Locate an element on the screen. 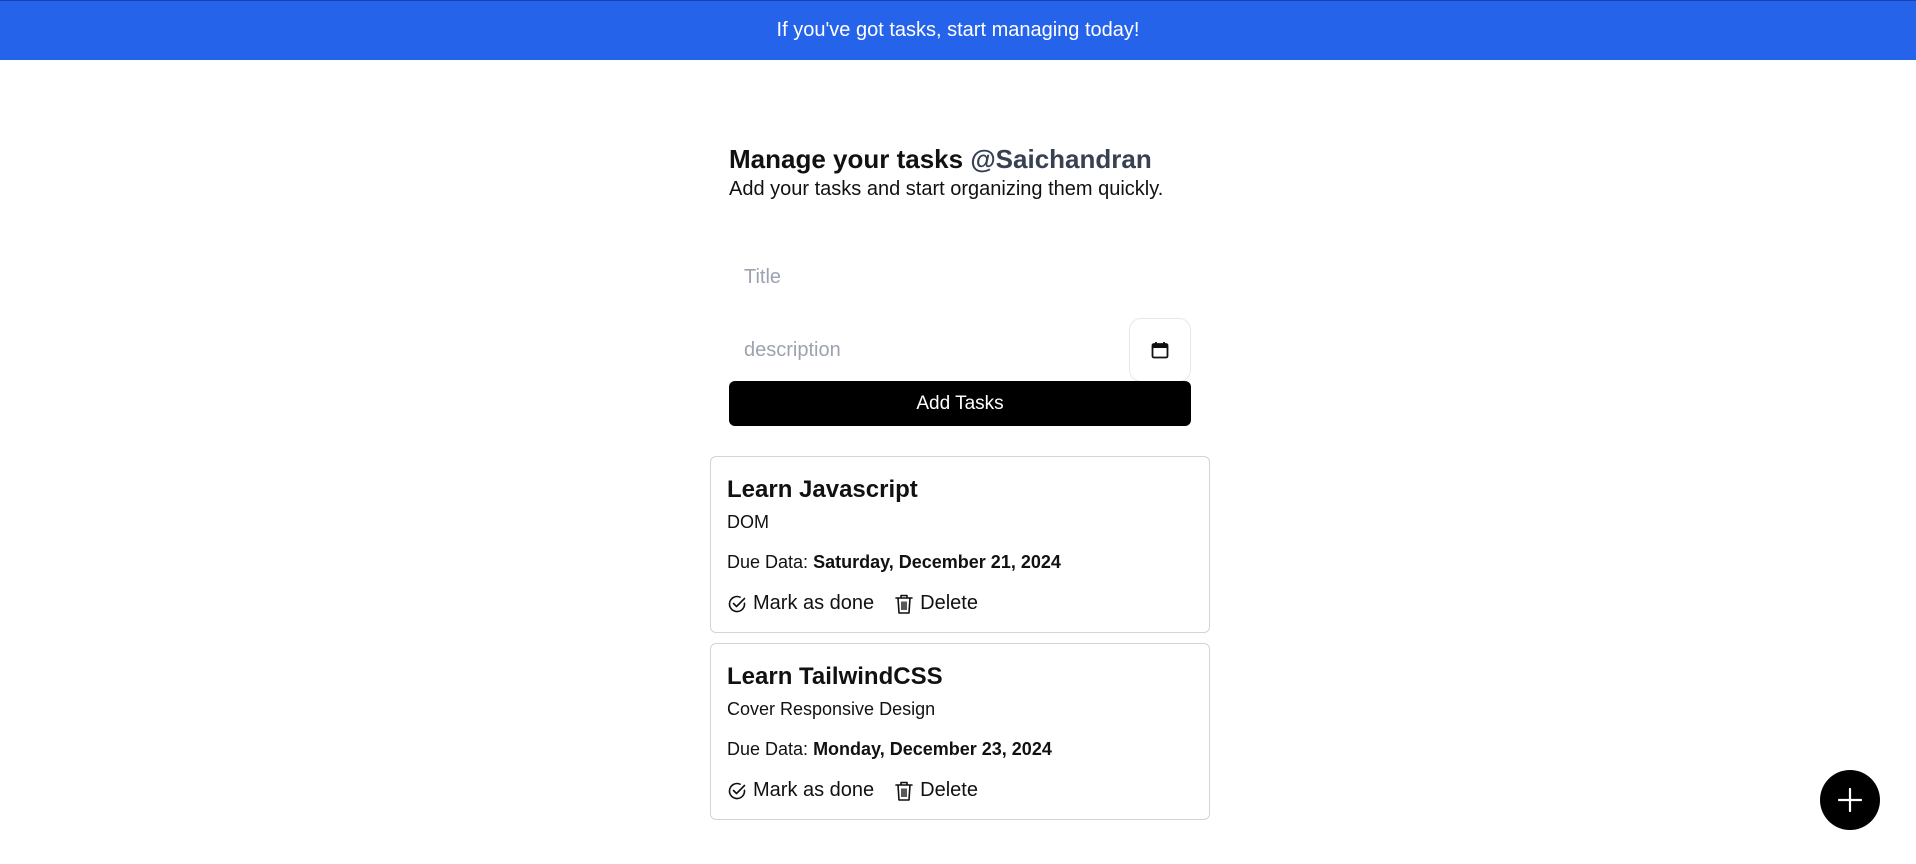 The width and height of the screenshot is (1916, 864). add-task-form: Add Tasks is located at coordinates (960, 341).